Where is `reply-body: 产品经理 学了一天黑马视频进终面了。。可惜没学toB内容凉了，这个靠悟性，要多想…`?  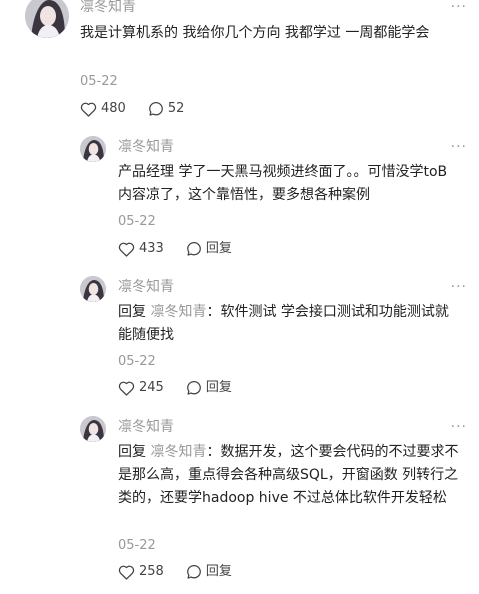
reply-body: 产品经理 学了一天黑马视频进终面了。。可惜没学toB内容凉了，这个靠悟性，要多想… is located at coordinates (283, 183).